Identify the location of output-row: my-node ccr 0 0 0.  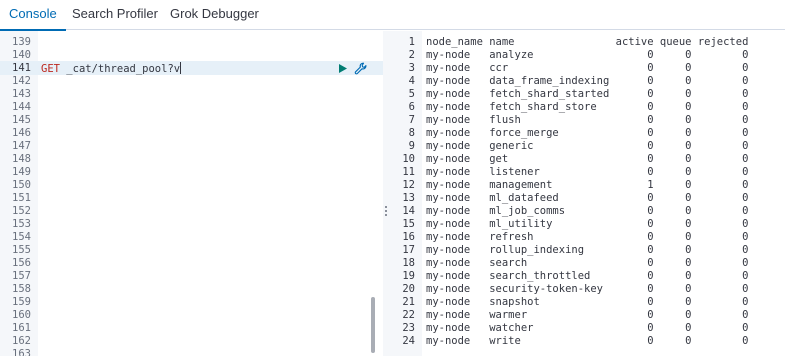
(587, 68).